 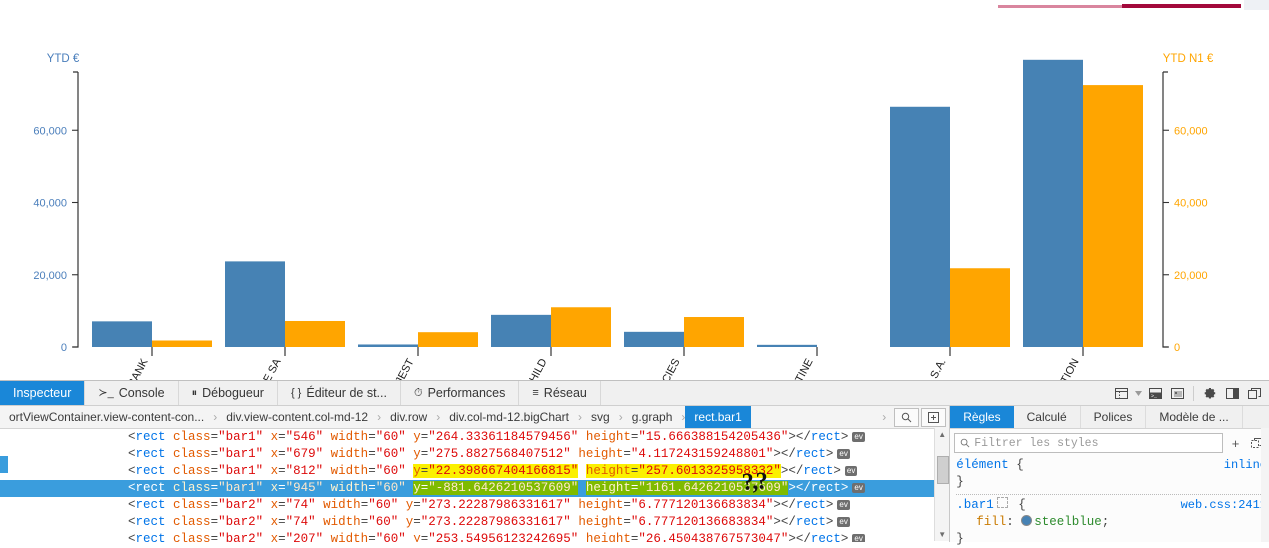 What do you see at coordinates (934, 417) in the screenshot?
I see `add-node-icon` at bounding box center [934, 417].